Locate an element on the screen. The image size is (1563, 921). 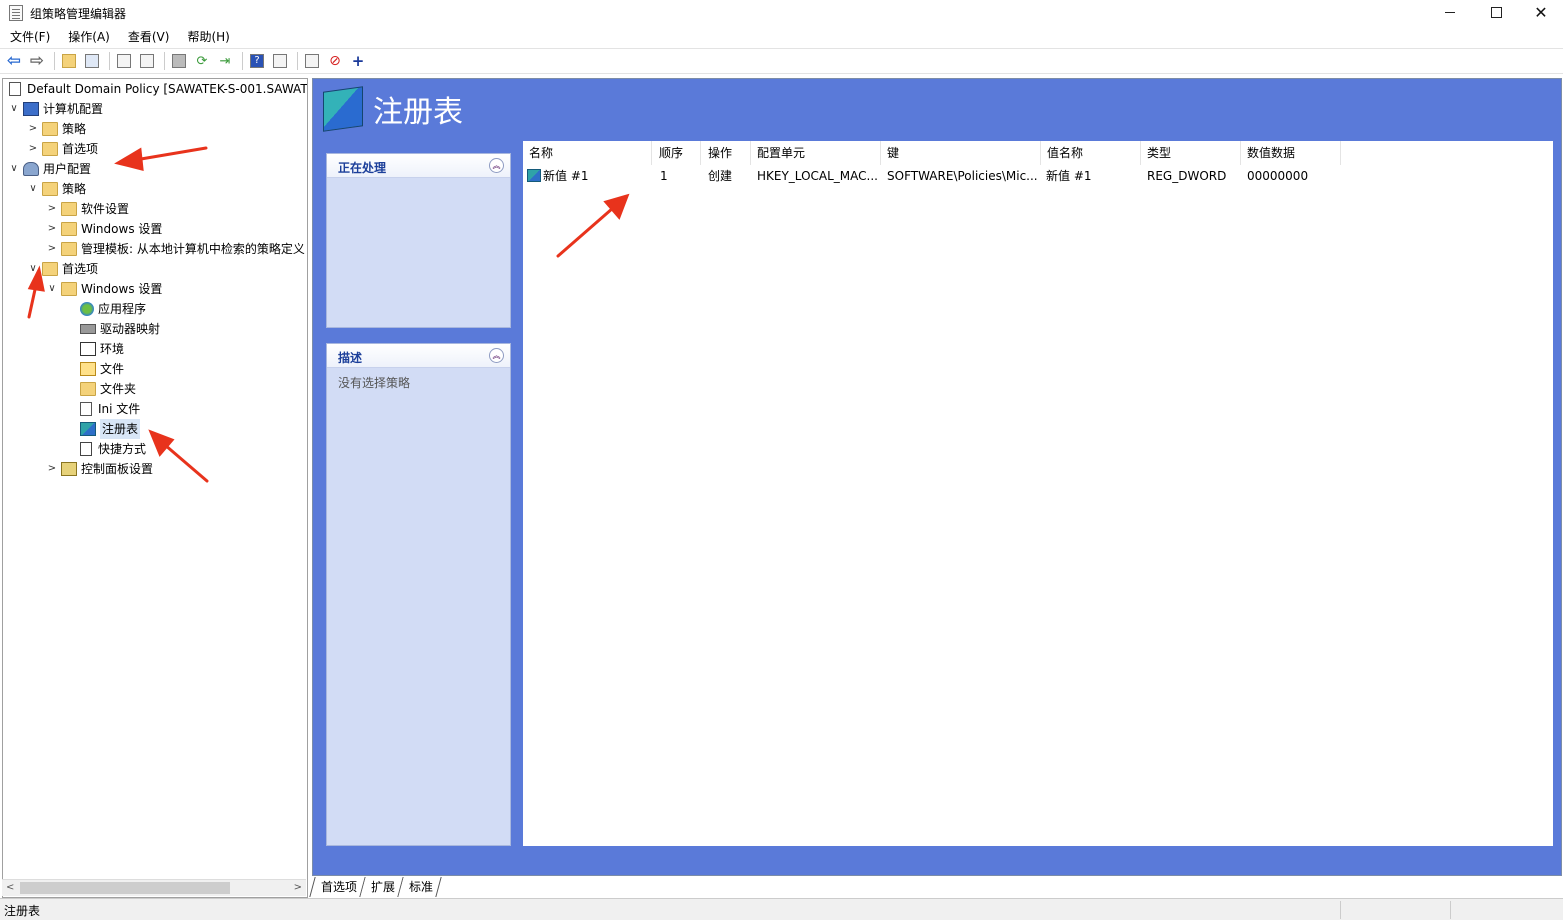
tree-item-label: 首选项 is located at coordinates (80, 269).